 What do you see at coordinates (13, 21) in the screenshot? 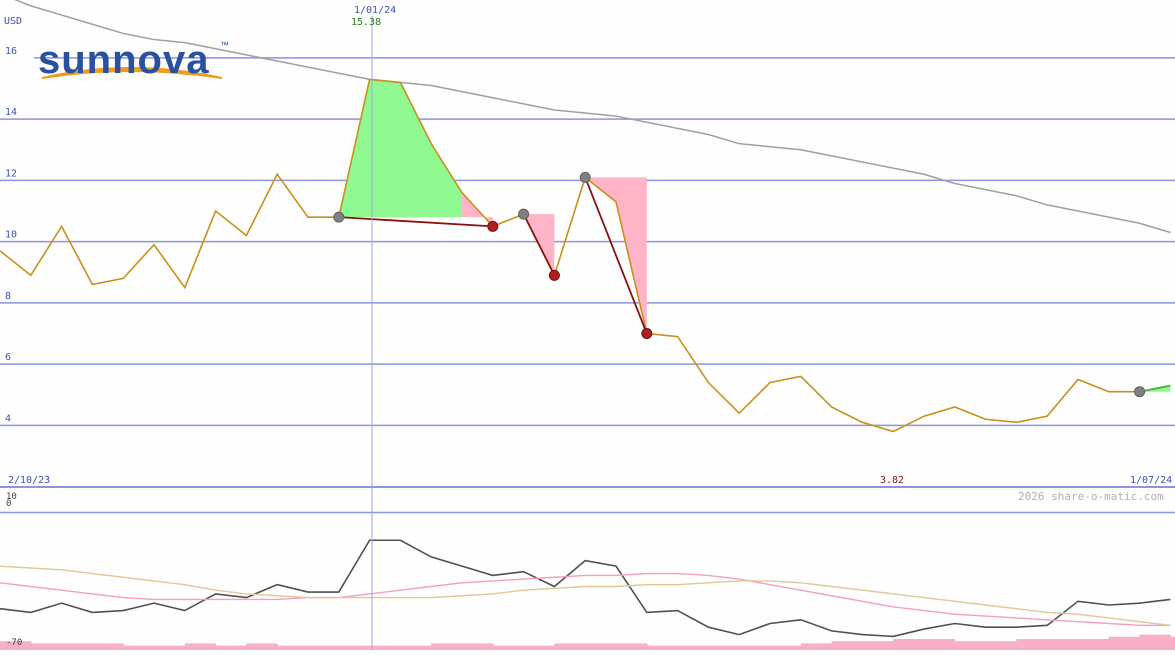
I see `currency-label: USD` at bounding box center [13, 21].